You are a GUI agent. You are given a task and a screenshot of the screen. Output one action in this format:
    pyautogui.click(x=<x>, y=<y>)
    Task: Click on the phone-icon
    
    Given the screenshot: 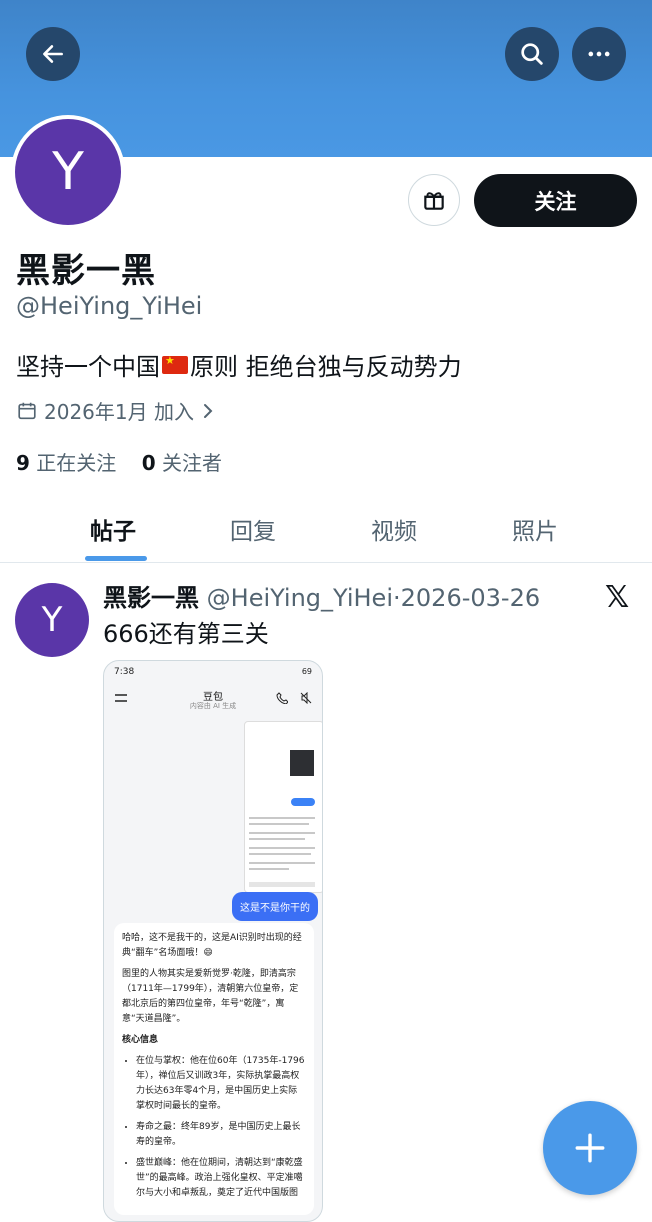 What is the action you would take?
    pyautogui.click(x=282, y=698)
    